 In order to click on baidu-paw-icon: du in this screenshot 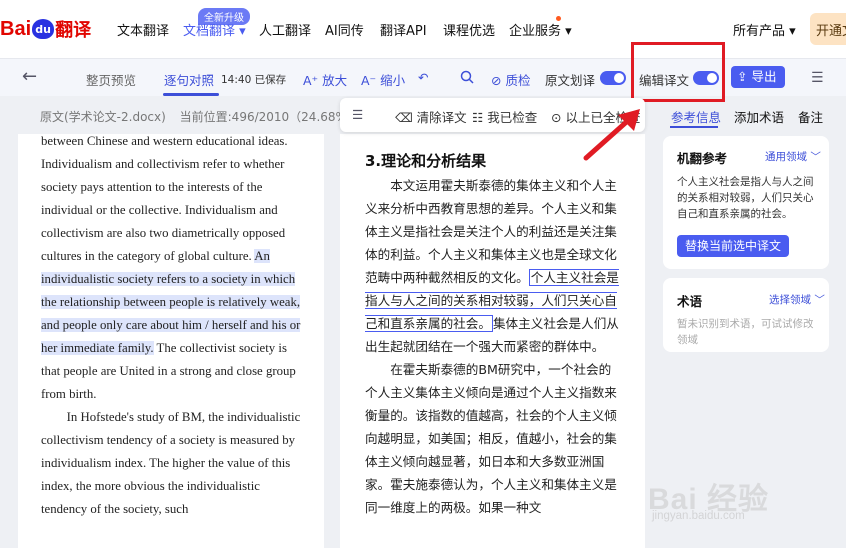, I will do `click(43, 29)`.